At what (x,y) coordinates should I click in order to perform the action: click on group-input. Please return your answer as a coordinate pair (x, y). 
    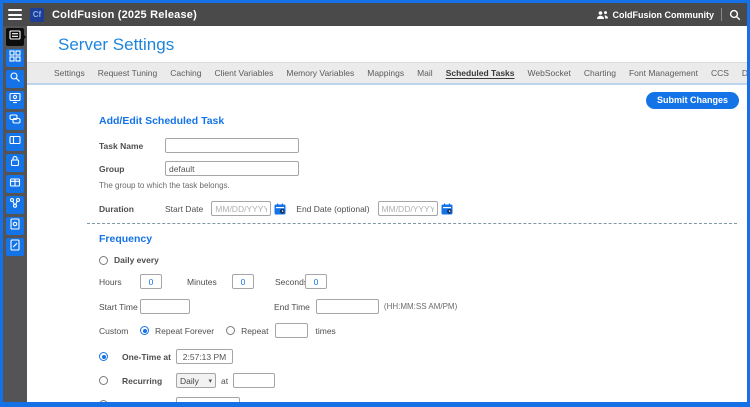
    Looking at the image, I should click on (232, 168).